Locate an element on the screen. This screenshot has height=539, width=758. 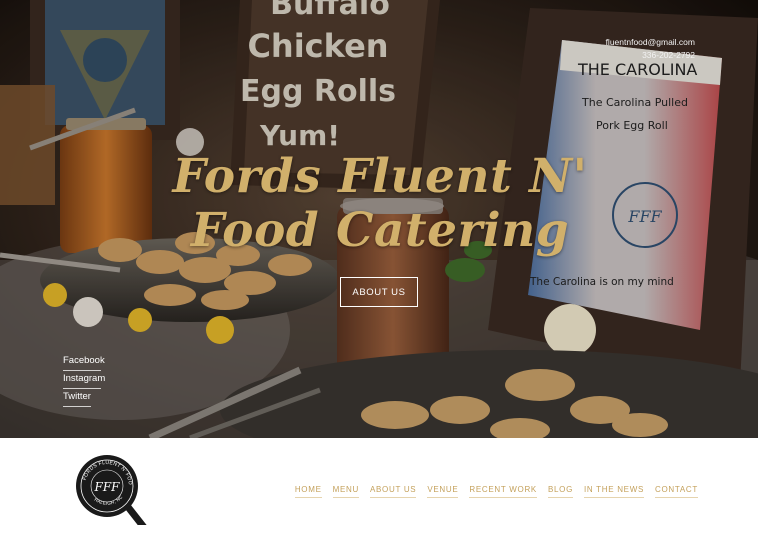
contact-info: fluentnfood@gmail.com 336-202-2792 is located at coordinates (650, 49).